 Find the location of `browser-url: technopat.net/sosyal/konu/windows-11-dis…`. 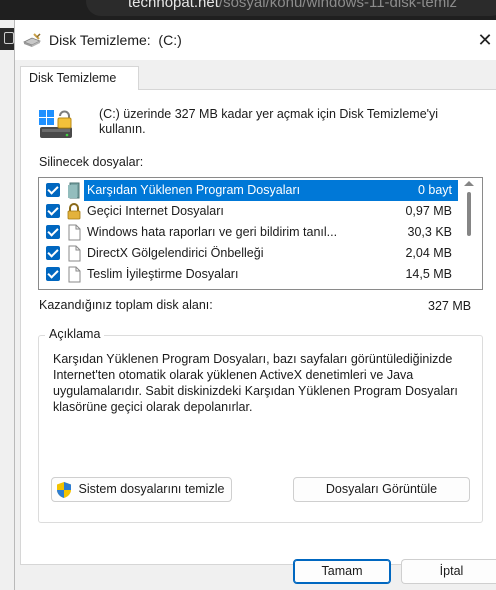

browser-url: technopat.net/sosyal/konu/windows-11-dis… is located at coordinates (292, 5).